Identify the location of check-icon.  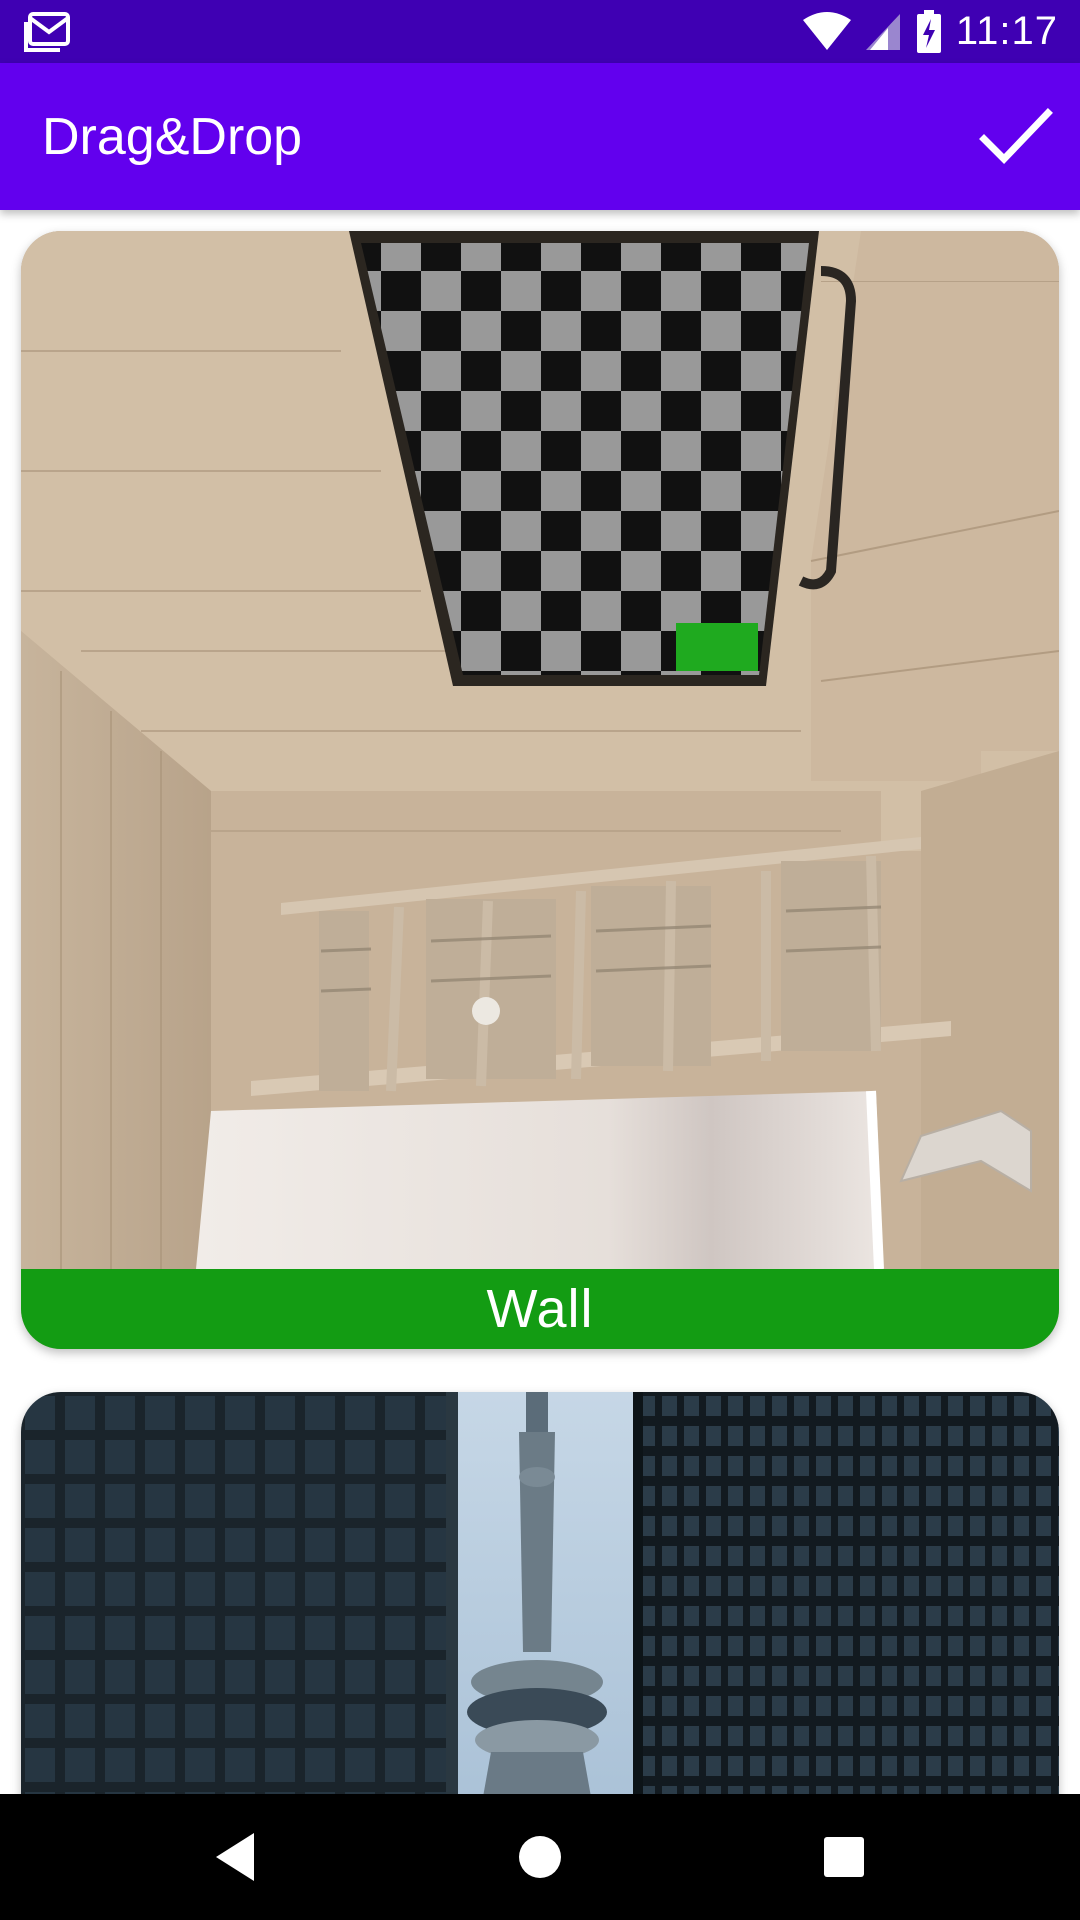
(1016, 137).